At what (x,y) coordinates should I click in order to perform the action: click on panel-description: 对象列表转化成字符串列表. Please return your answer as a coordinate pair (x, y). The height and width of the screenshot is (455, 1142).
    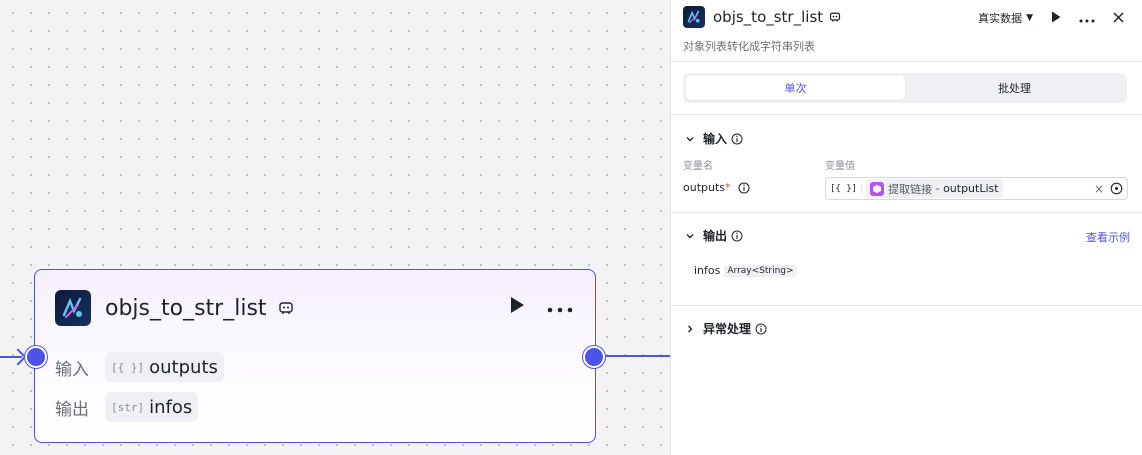
    Looking at the image, I should click on (749, 46).